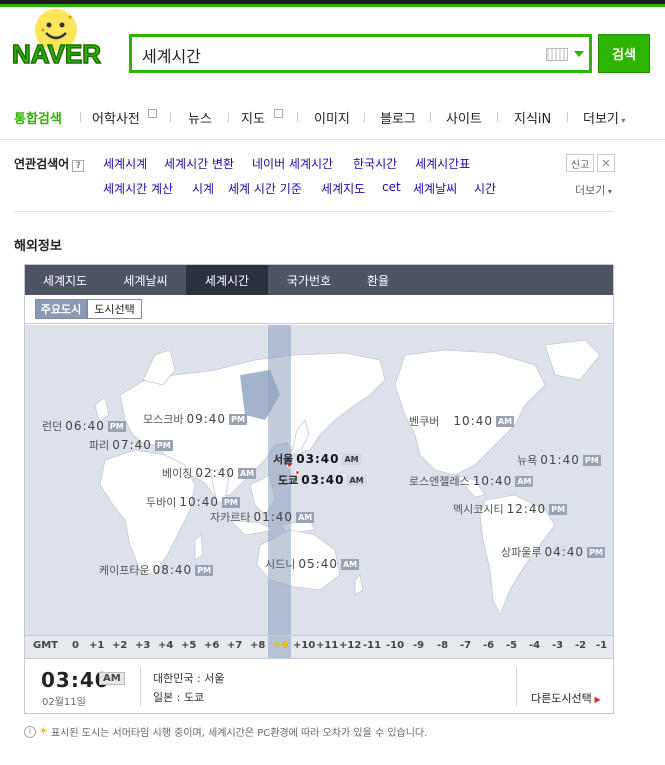  What do you see at coordinates (332, 55) in the screenshot?
I see `search-input` at bounding box center [332, 55].